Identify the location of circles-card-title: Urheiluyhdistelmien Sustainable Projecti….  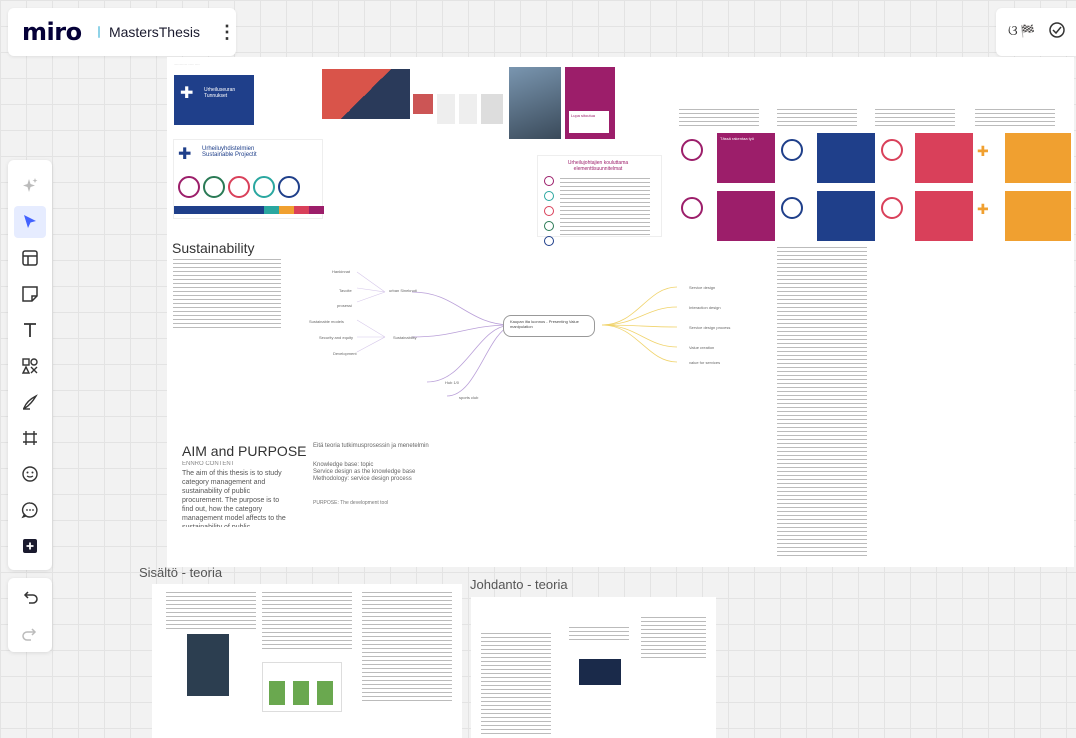
(229, 152).